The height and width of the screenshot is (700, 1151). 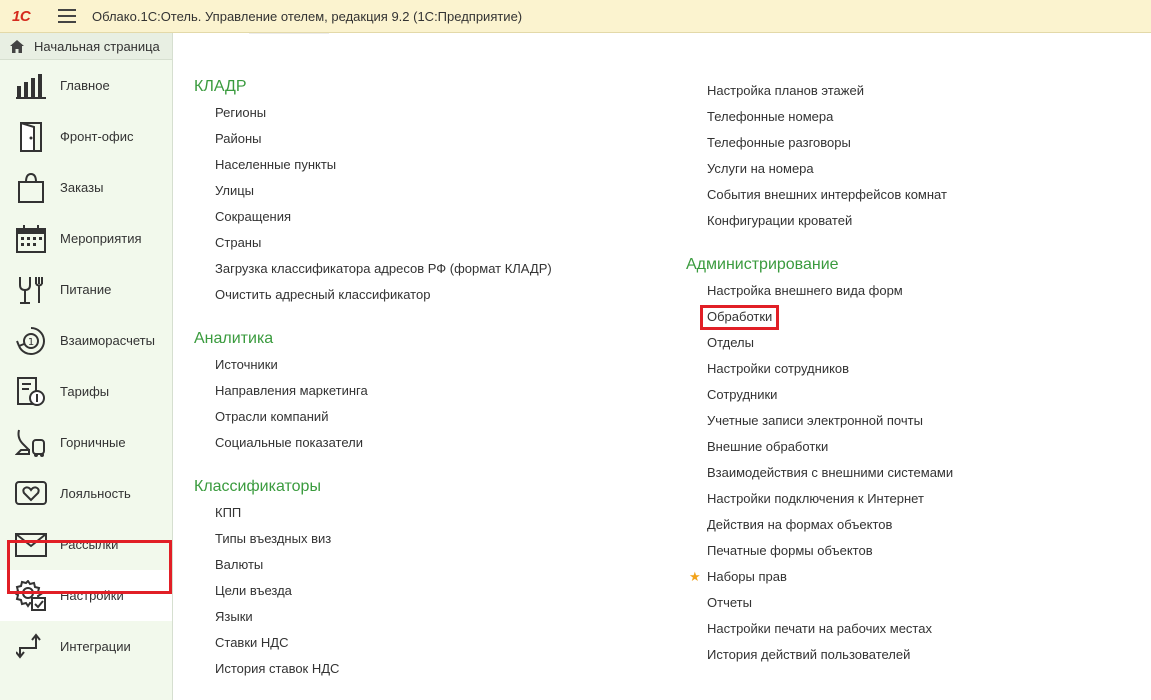 What do you see at coordinates (276, 164) in the screenshot?
I see `link-label: Населенные пункты` at bounding box center [276, 164].